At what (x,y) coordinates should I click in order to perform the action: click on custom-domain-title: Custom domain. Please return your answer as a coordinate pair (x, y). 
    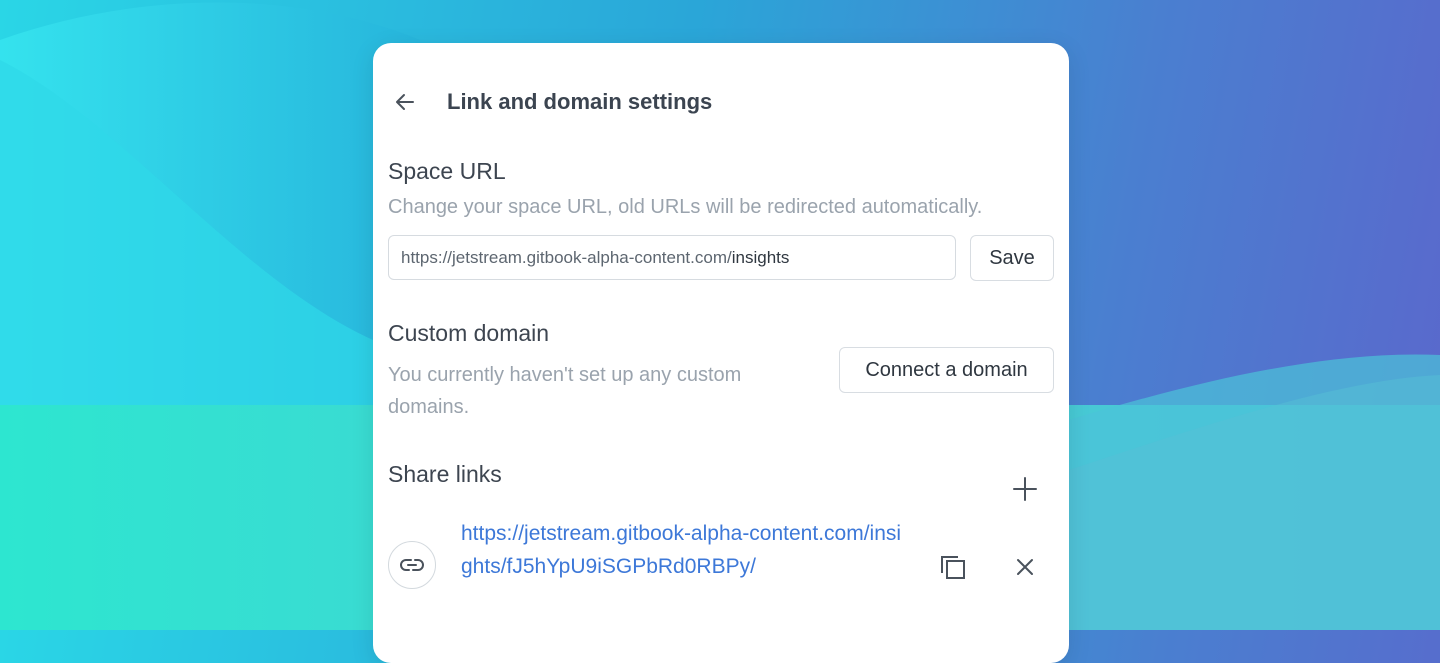
    Looking at the image, I should click on (469, 333).